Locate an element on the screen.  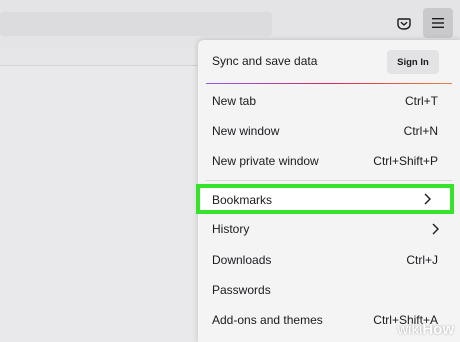
menu-item-label: Add-ons and themes is located at coordinates (267, 320).